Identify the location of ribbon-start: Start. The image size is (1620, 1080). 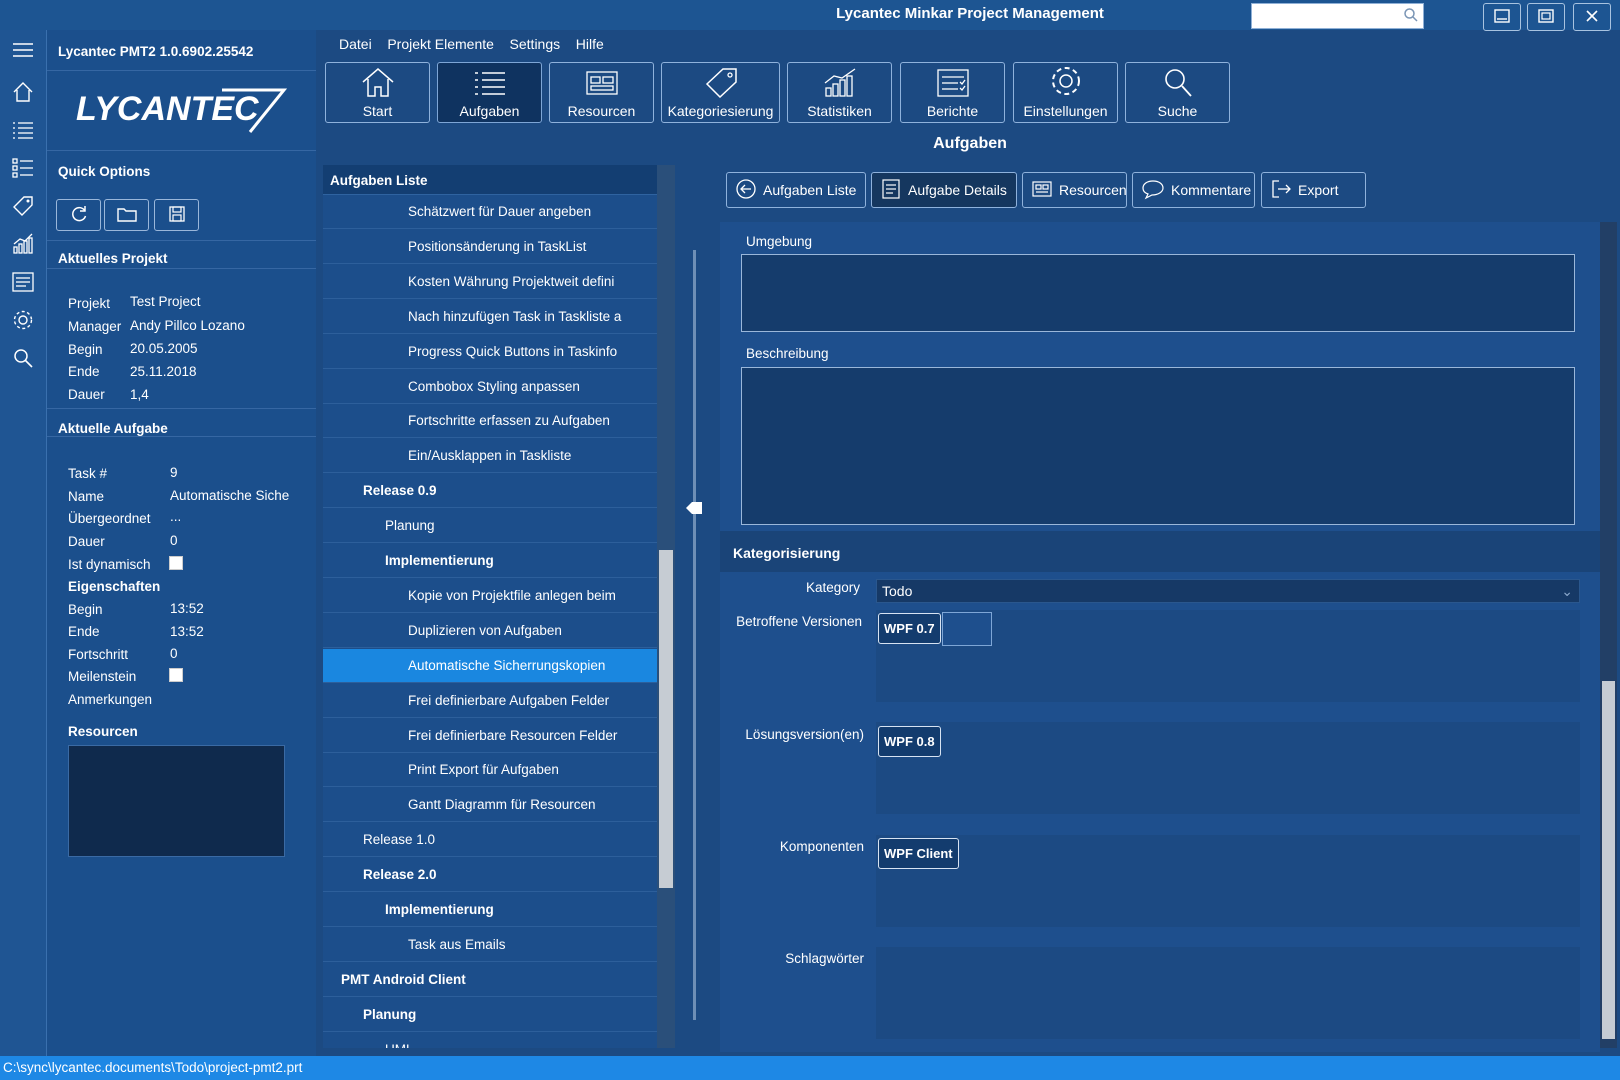
(377, 92).